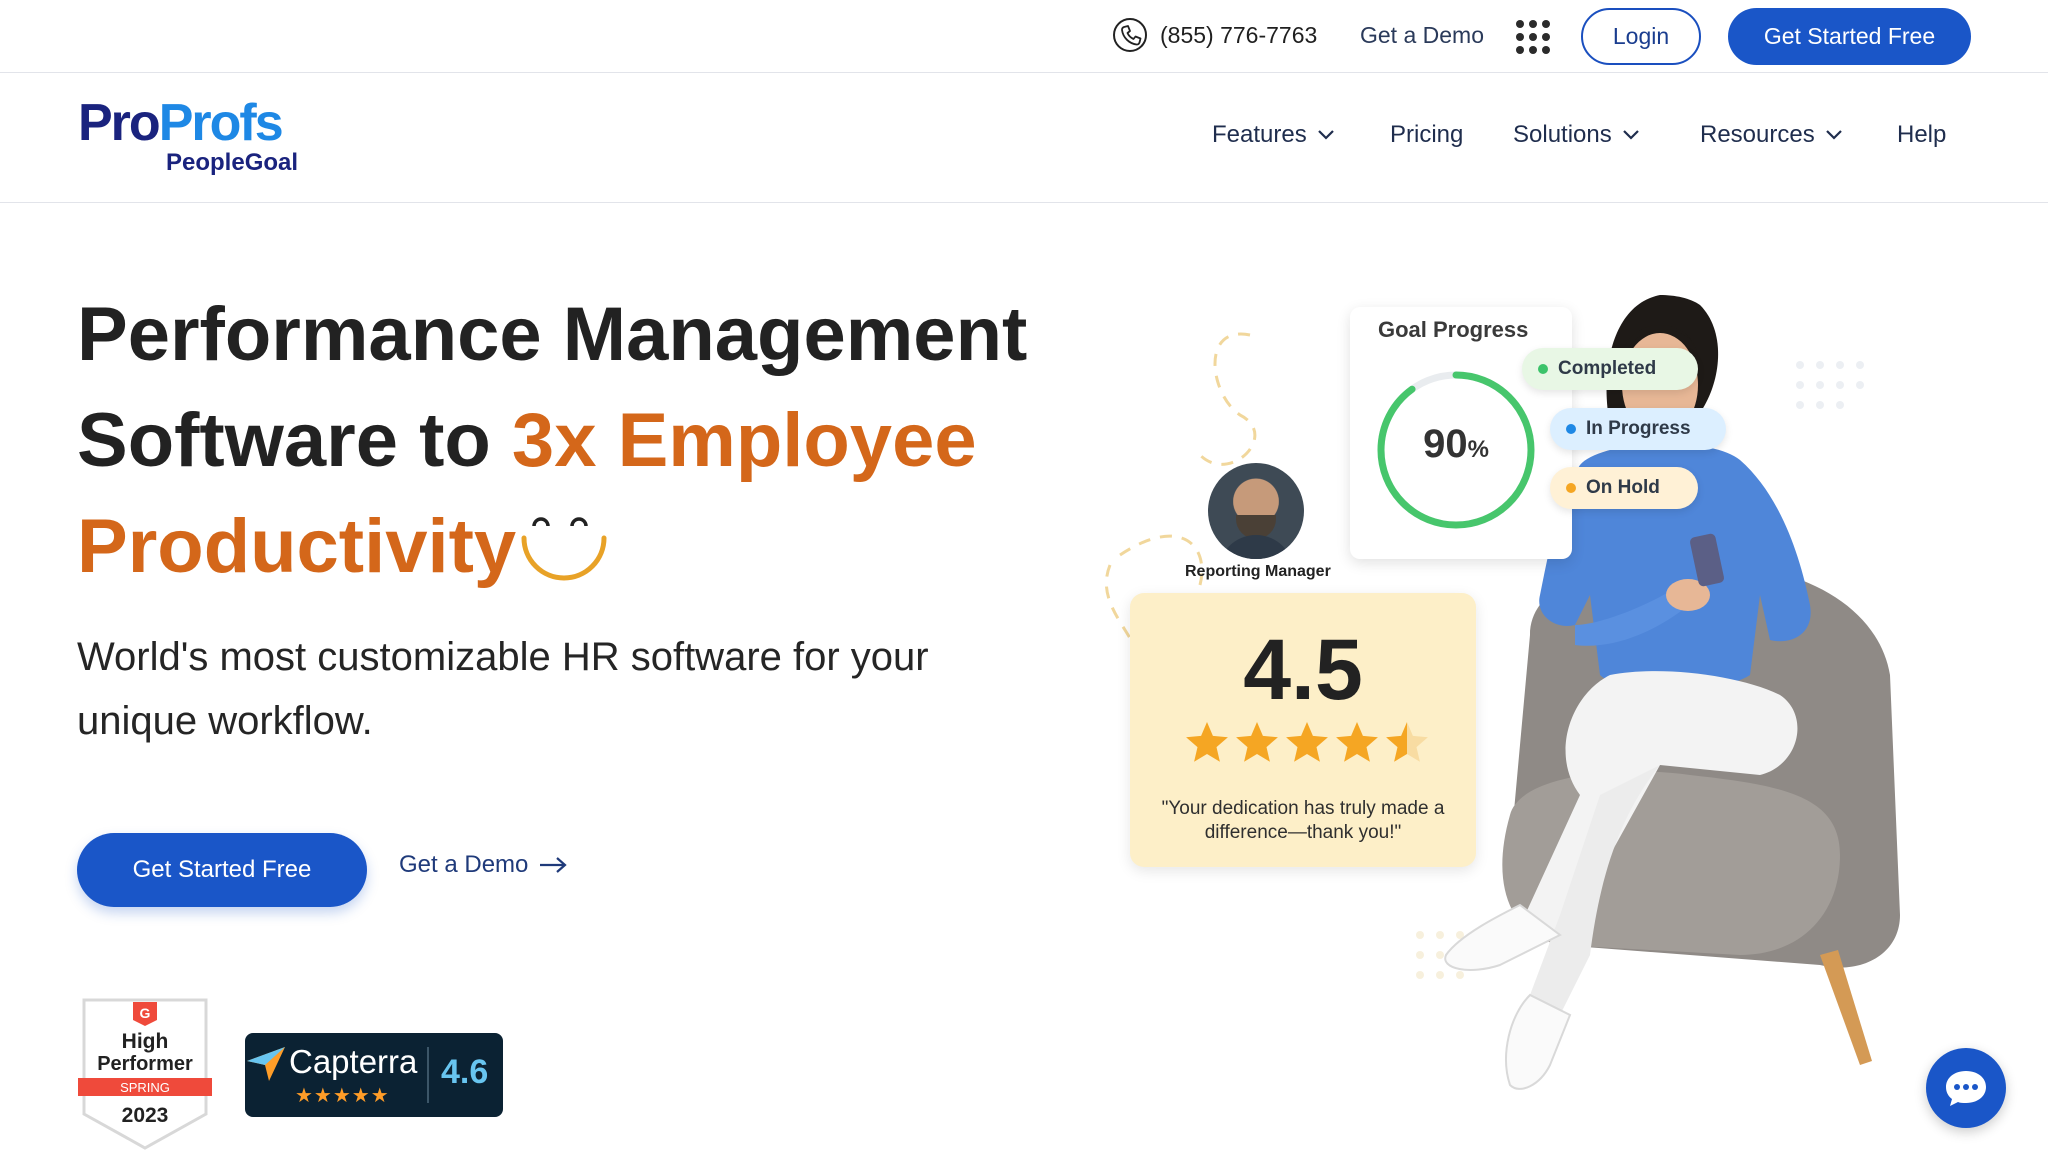  Describe the element at coordinates (145, 1064) in the screenshot. I see `g2-line2: Performer` at that location.